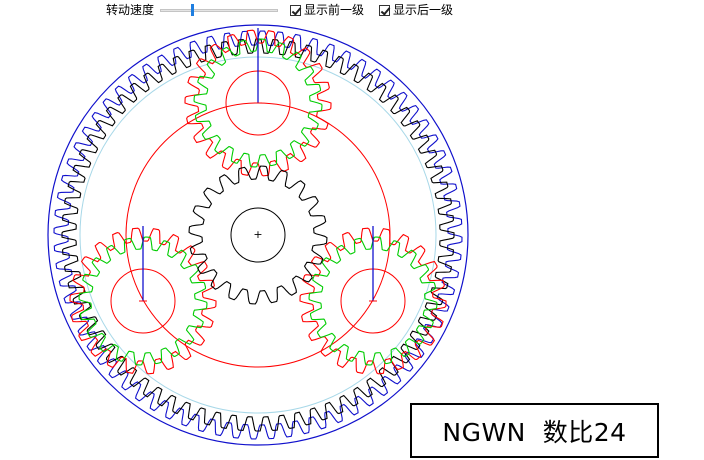 The width and height of the screenshot is (704, 460). I want to click on rotation-speed-slider, so click(219, 10).